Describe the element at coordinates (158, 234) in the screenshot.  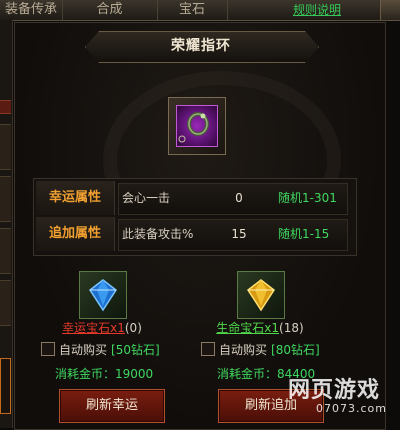
I see `attribute-name: 此装备攻击%` at that location.